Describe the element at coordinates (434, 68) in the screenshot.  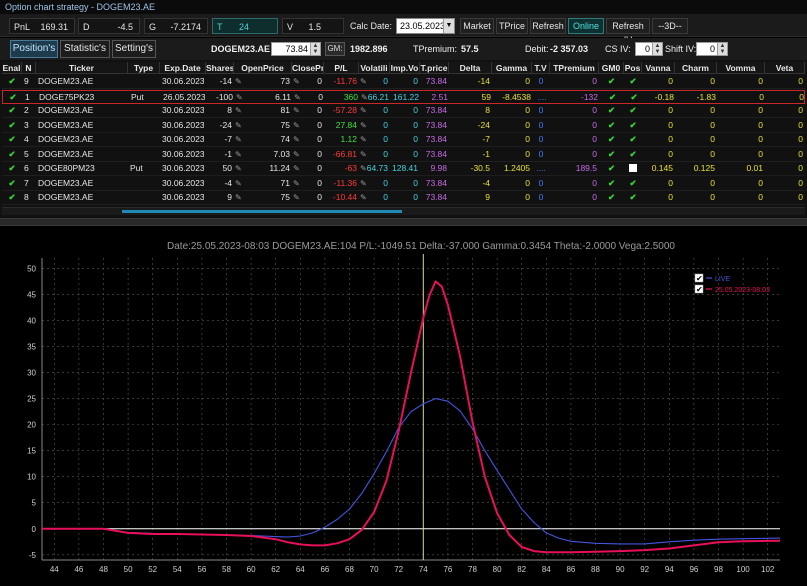
I see `column-header: T.price` at that location.